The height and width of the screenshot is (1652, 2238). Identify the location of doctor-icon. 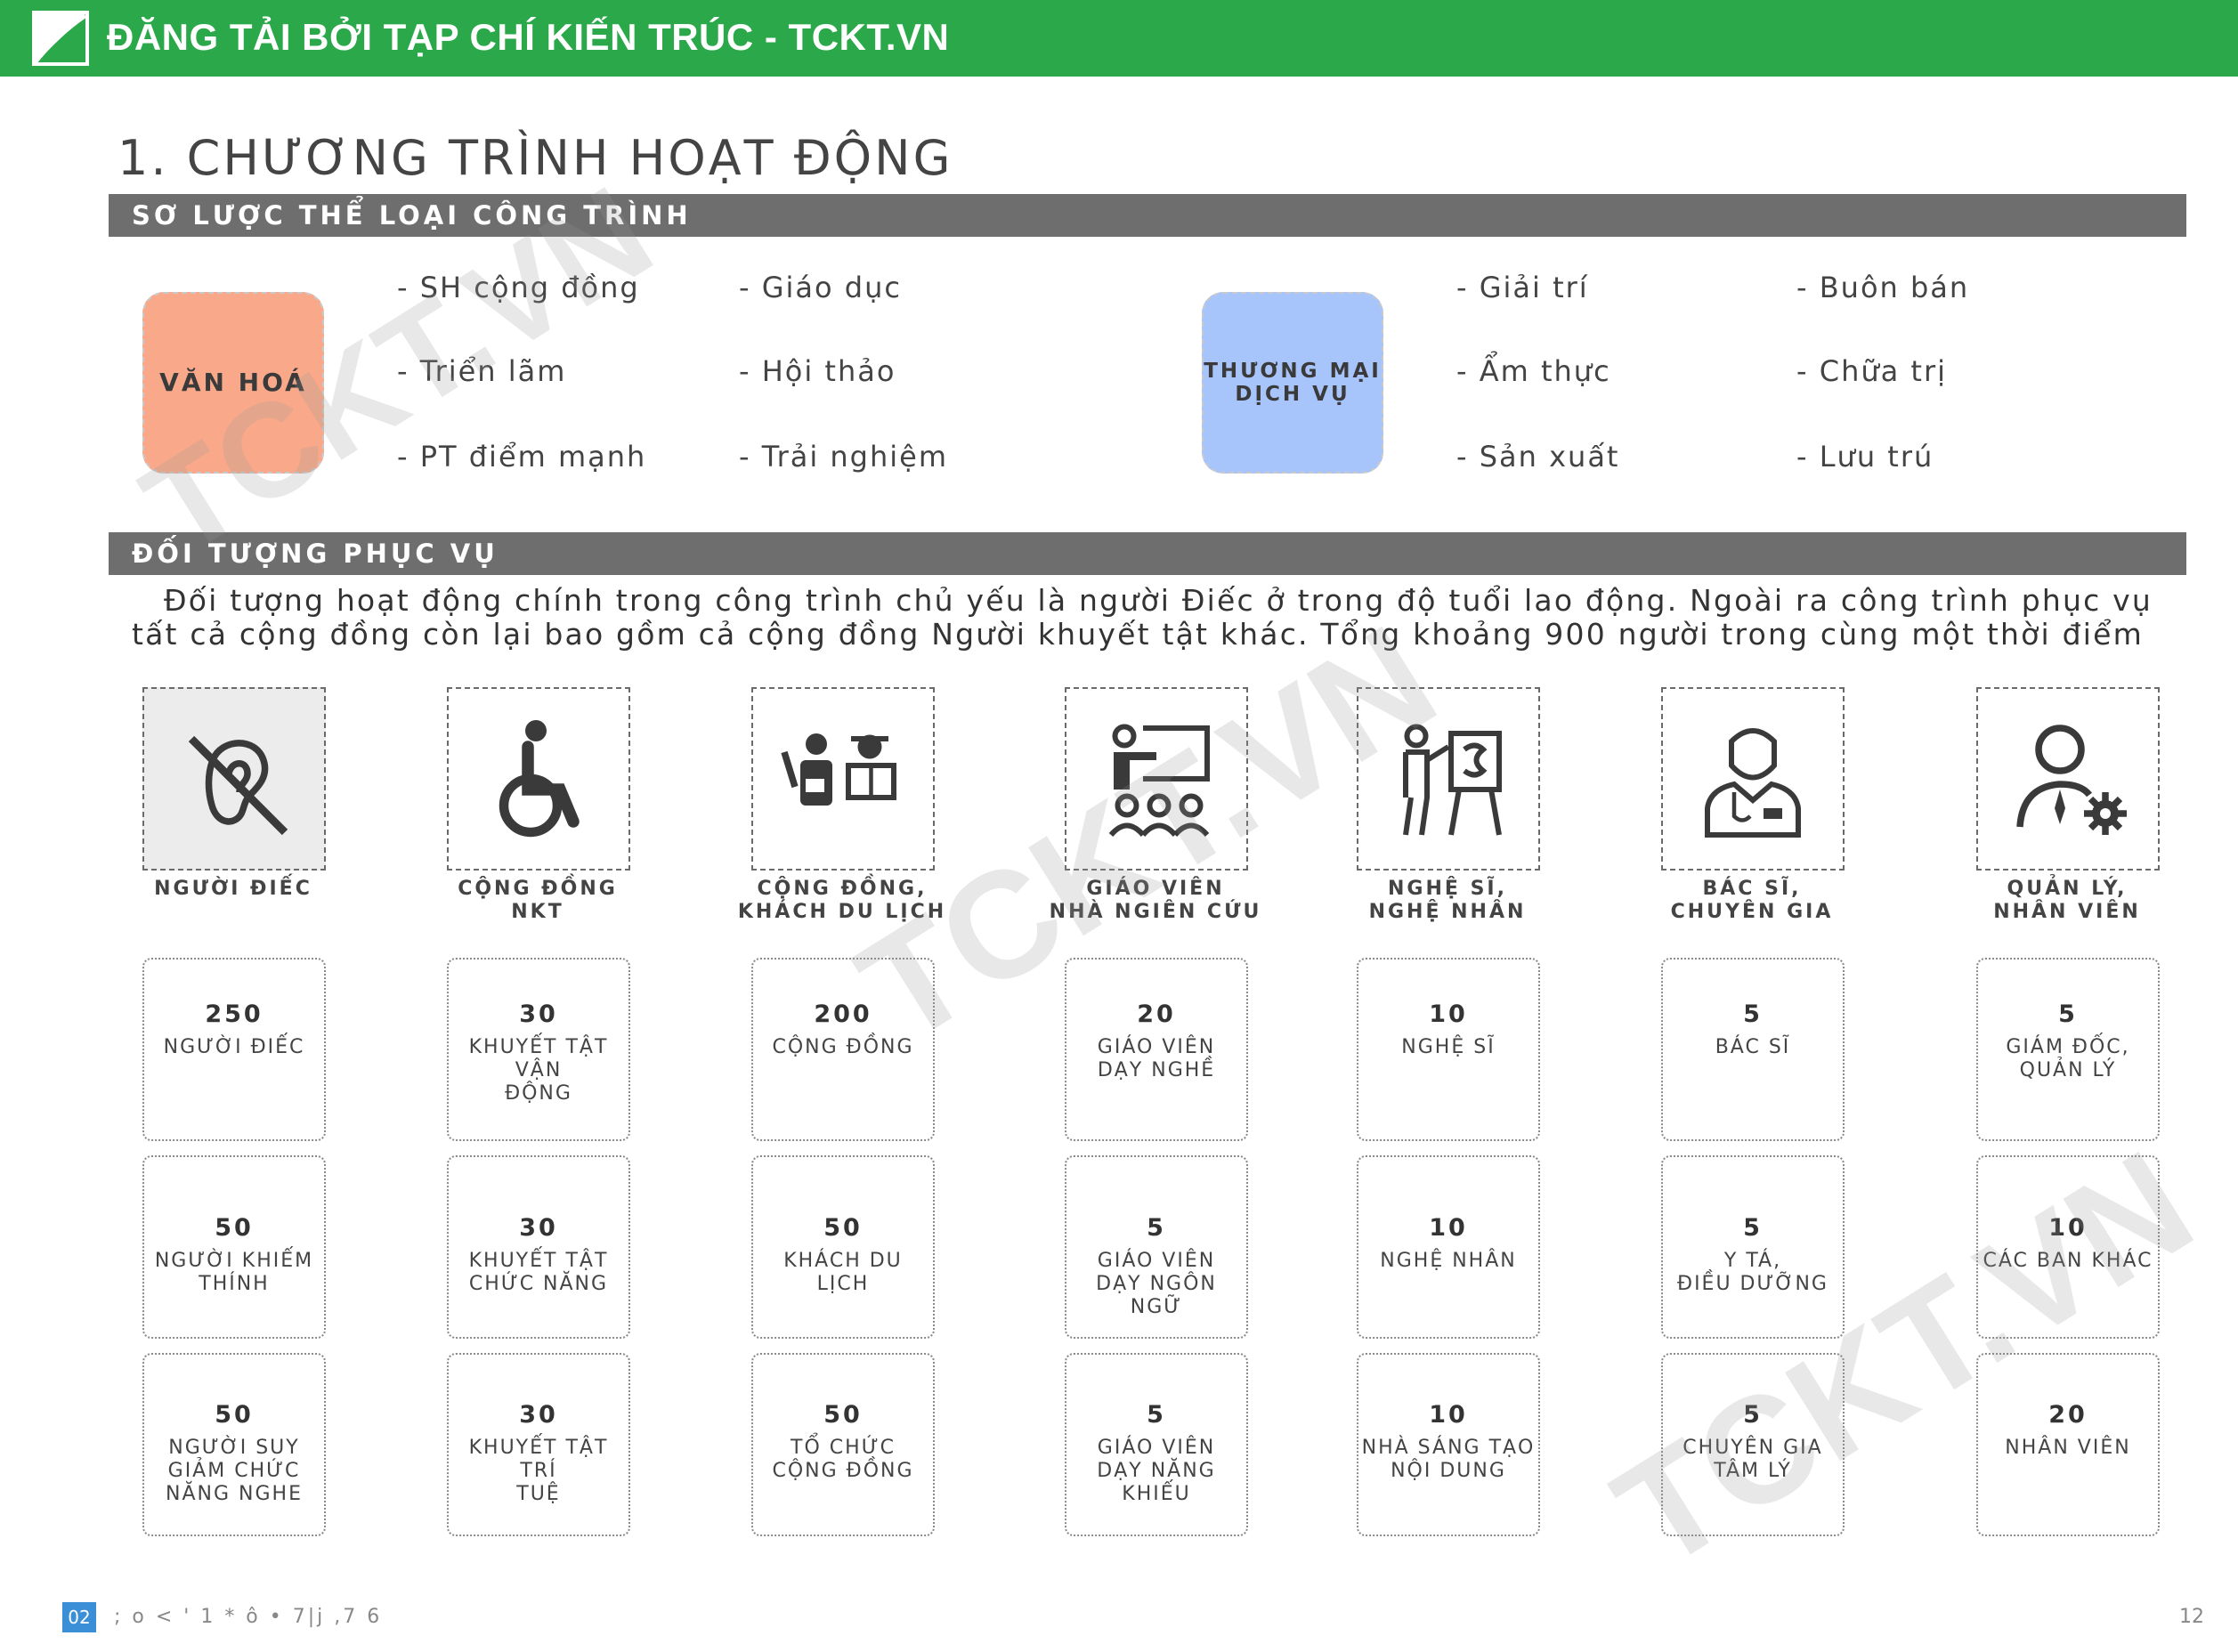
(1753, 779).